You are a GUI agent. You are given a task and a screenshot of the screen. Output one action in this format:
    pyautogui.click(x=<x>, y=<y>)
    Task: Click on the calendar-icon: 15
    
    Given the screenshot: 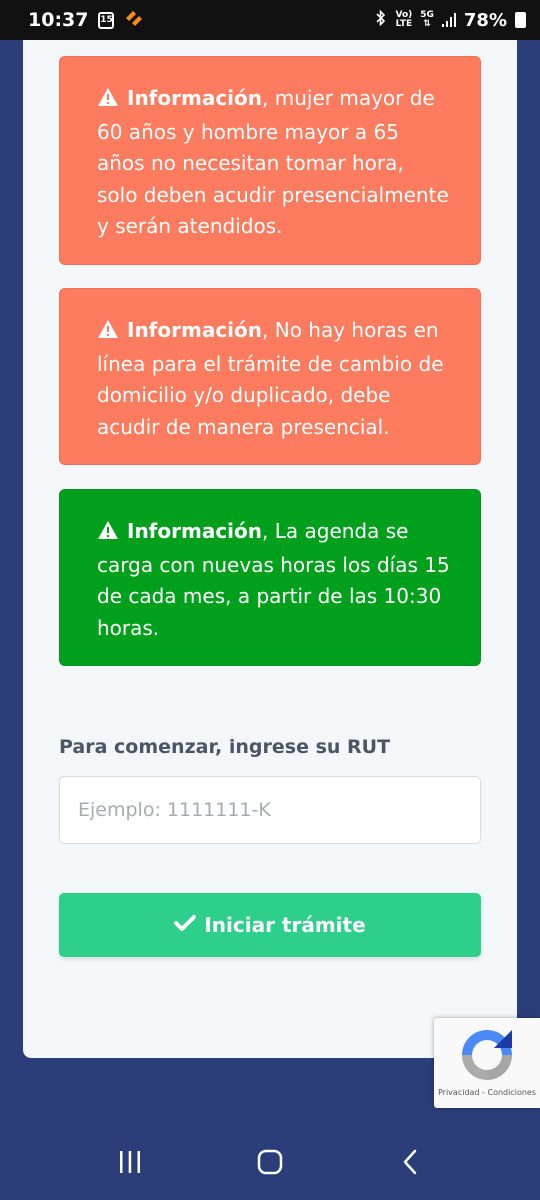 What is the action you would take?
    pyautogui.click(x=106, y=20)
    